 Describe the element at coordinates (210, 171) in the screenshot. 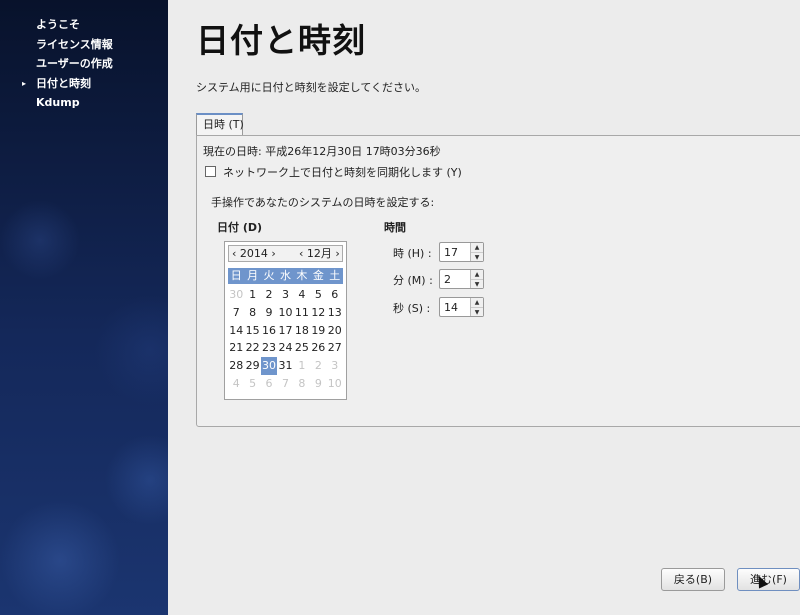

I see `ntp-sync-checkbox` at that location.